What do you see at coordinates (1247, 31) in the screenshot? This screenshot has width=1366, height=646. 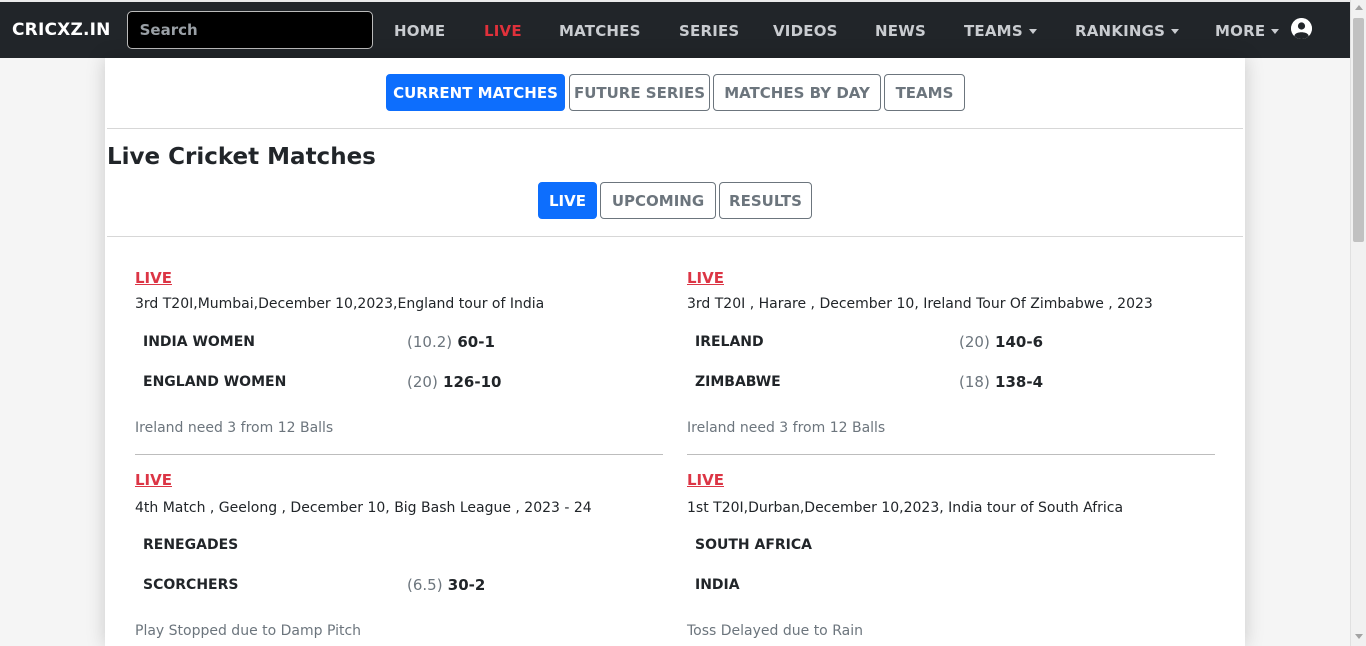 I see `nav-more-dropdown: MORE` at bounding box center [1247, 31].